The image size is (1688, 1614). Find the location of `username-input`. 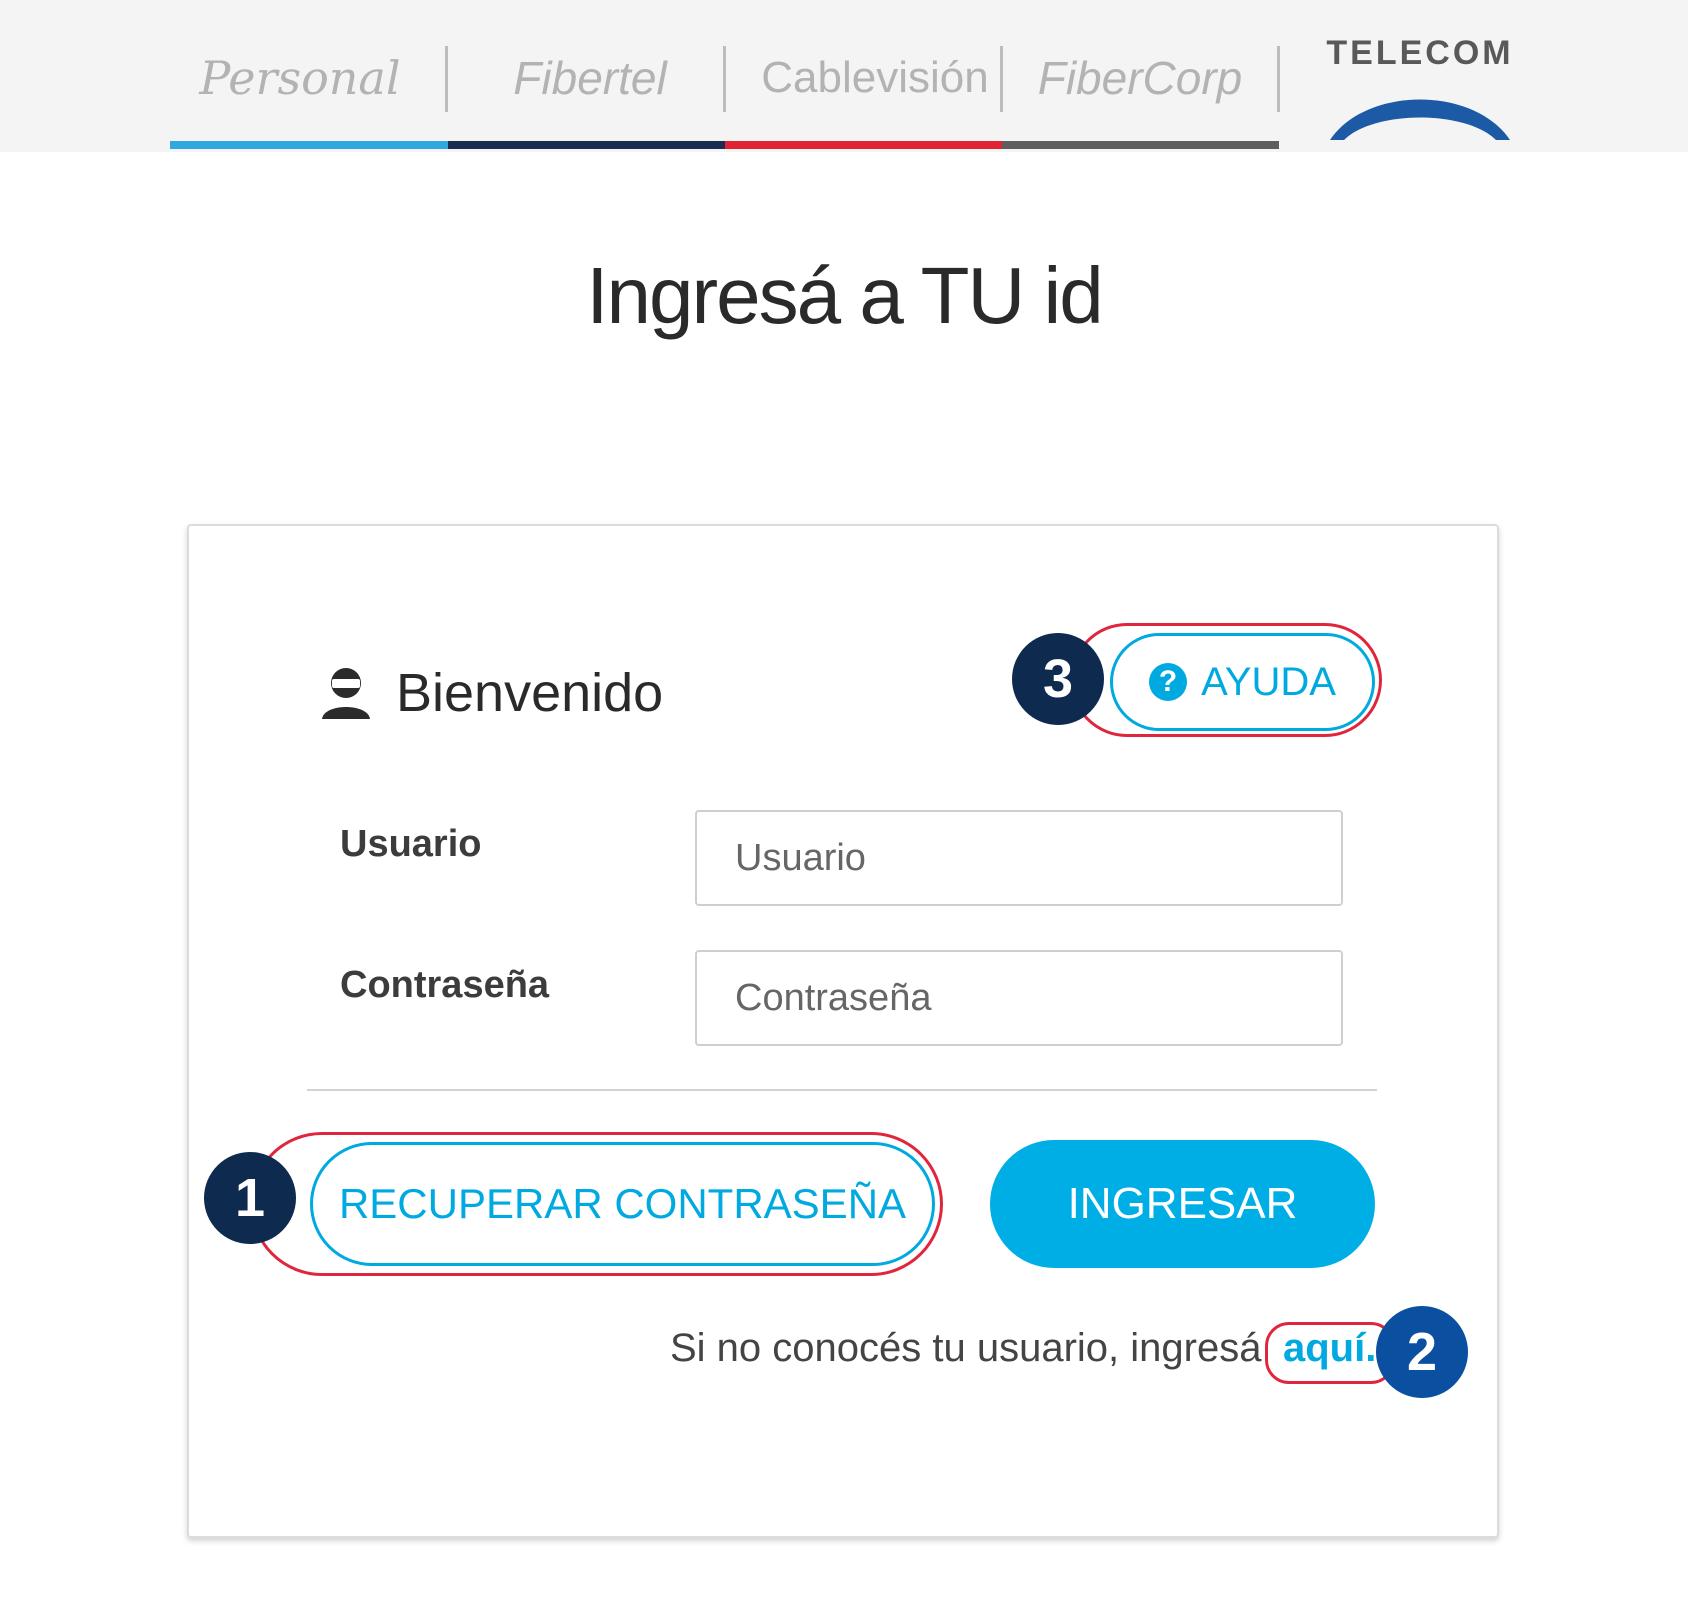

username-input is located at coordinates (1019, 858).